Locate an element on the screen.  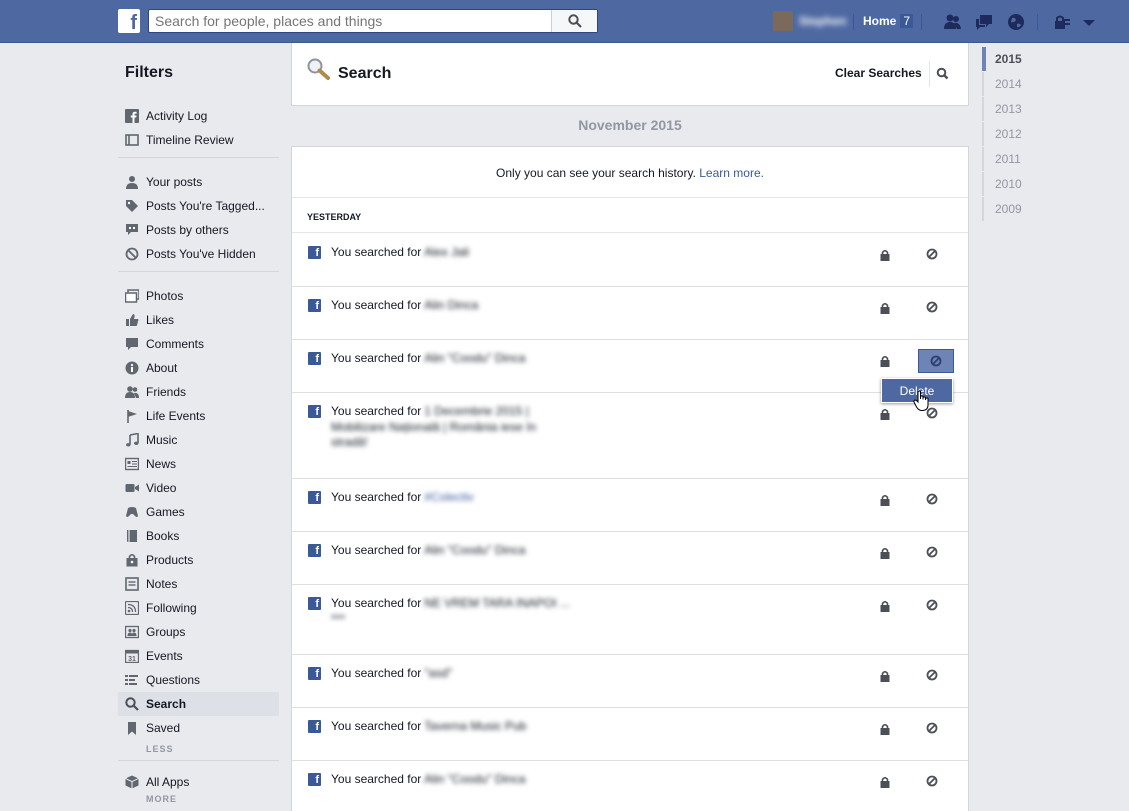
book-icon is located at coordinates (132, 536).